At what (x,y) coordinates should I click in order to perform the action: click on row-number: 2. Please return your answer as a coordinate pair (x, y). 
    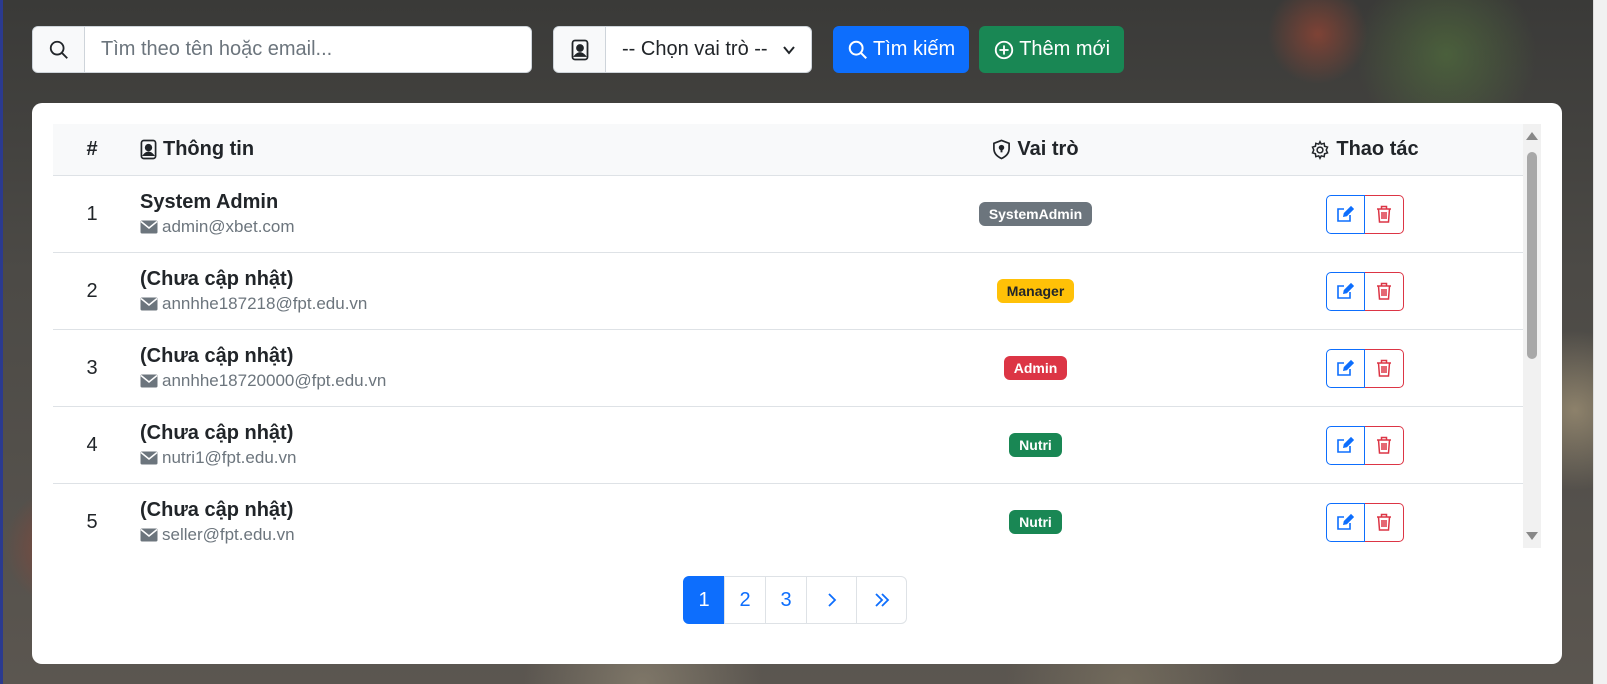
    Looking at the image, I should click on (92, 290).